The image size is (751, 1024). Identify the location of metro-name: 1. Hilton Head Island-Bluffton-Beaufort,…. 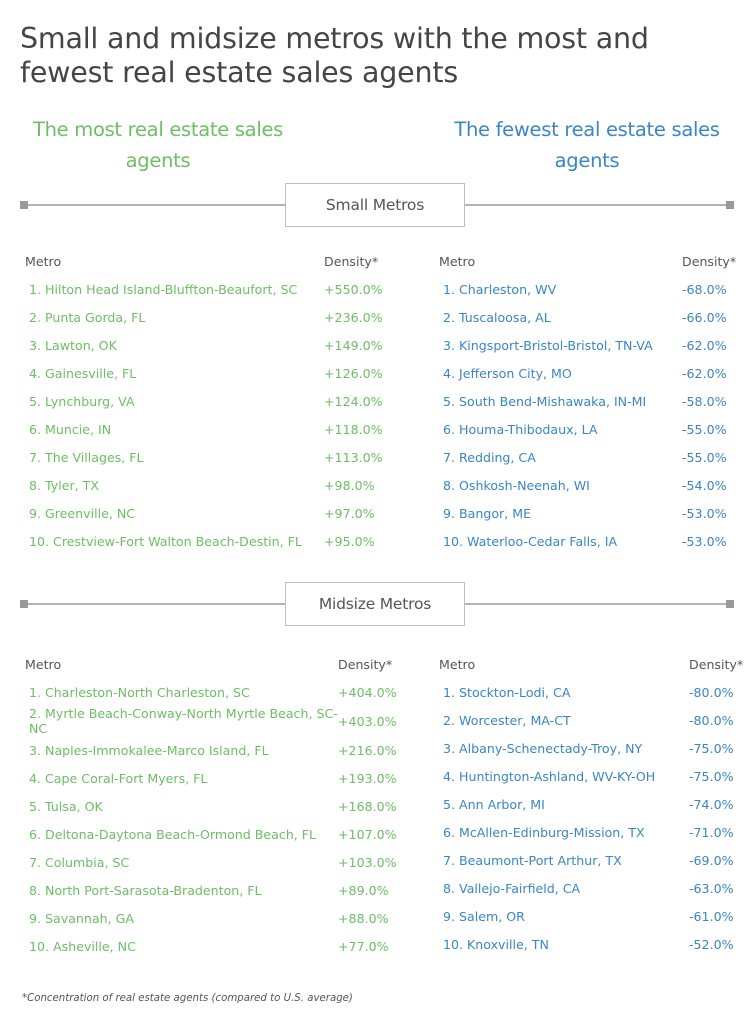
(163, 289).